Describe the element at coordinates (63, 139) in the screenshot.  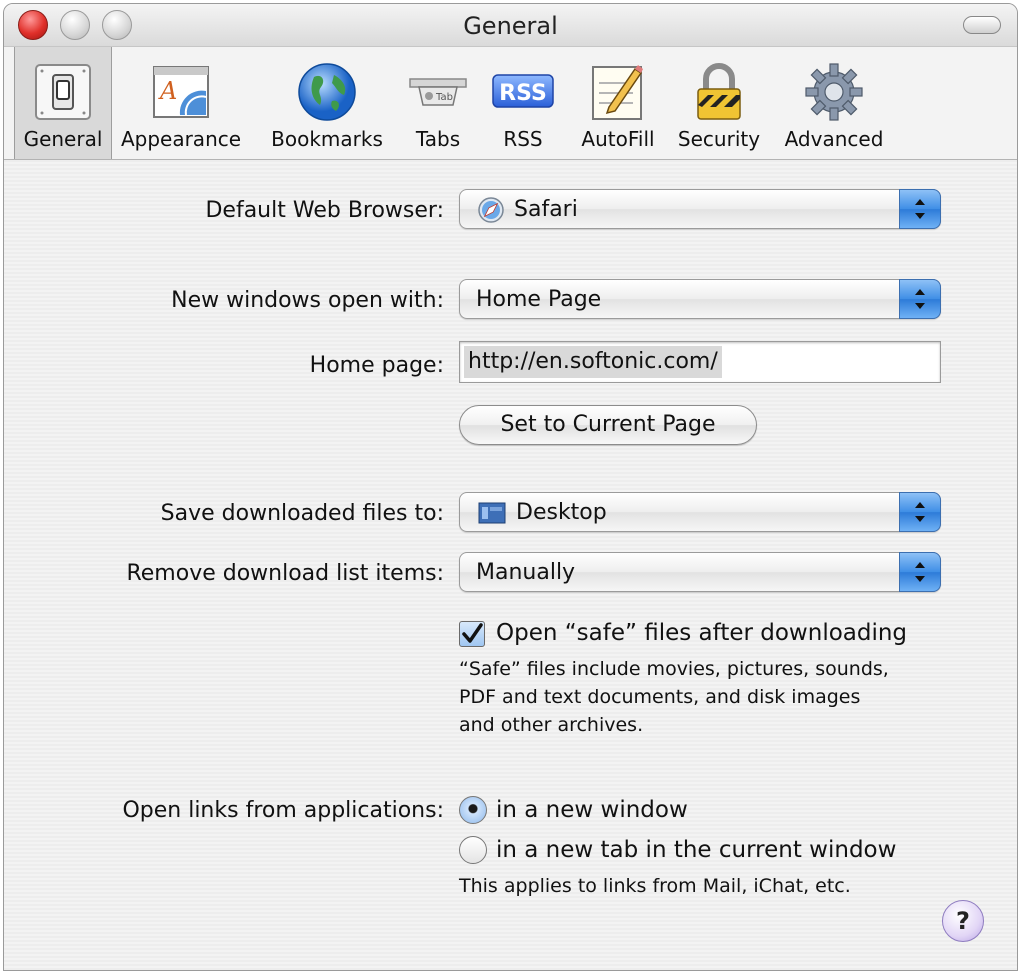
I see `tab-general-label: General` at that location.